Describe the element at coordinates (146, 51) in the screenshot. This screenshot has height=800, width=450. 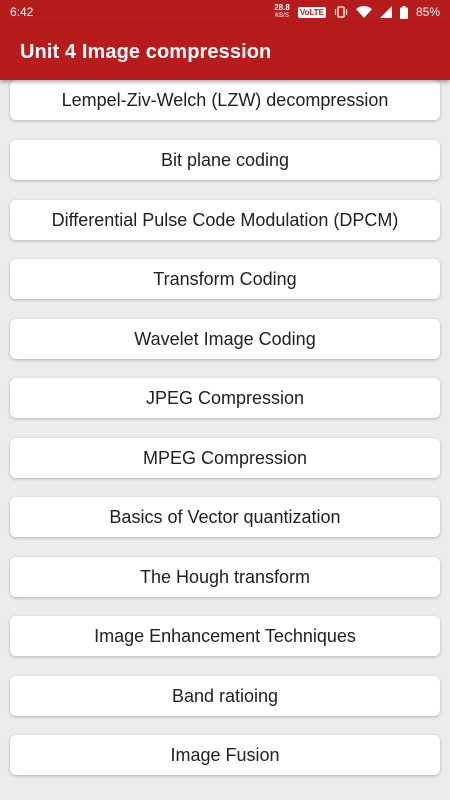
I see `page-title: Unit 4 Image compression` at that location.